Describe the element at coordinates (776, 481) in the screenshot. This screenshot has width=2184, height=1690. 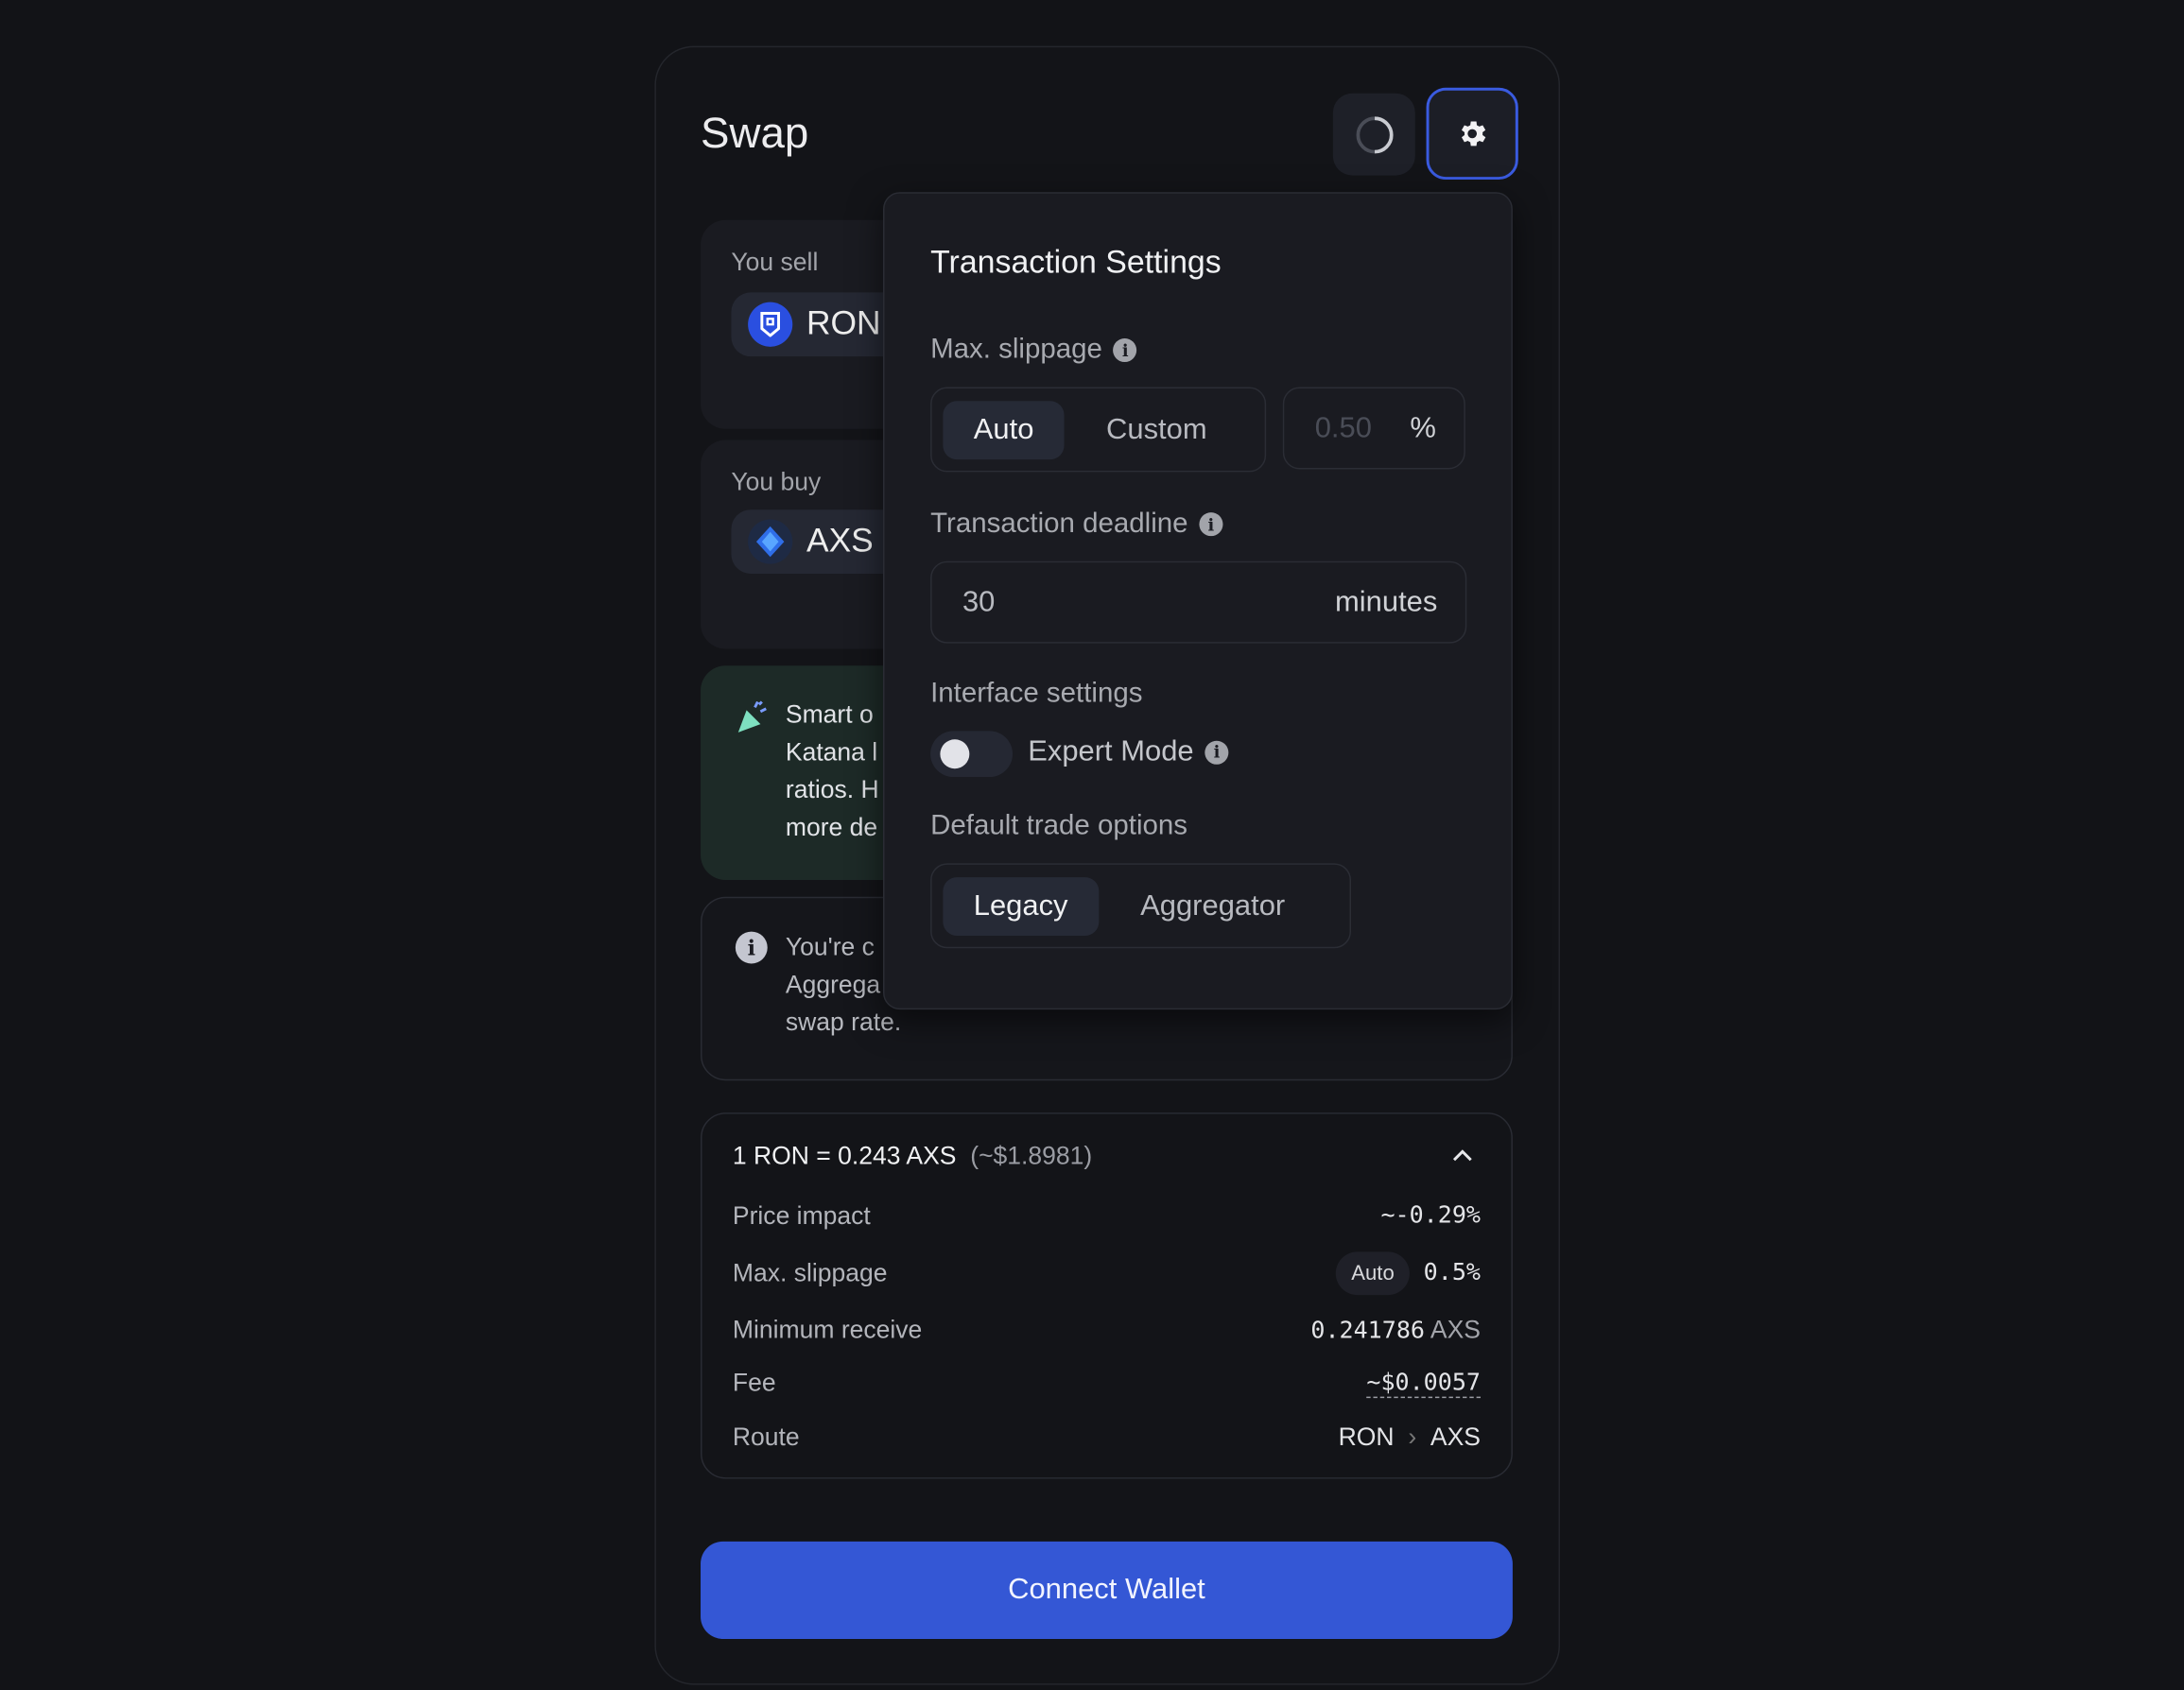
I see `buy-label: You buy` at that location.